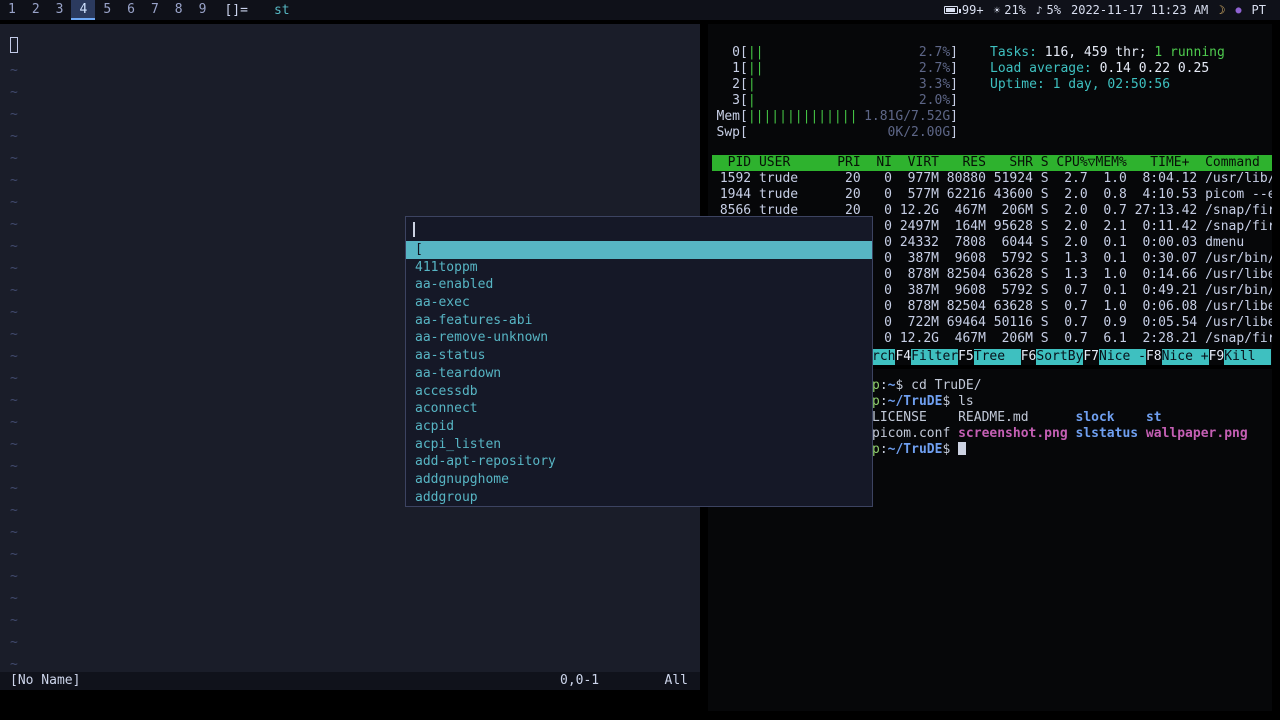 This screenshot has width=1280, height=720. I want to click on dmenu-item: aa-exec, so click(639, 303).